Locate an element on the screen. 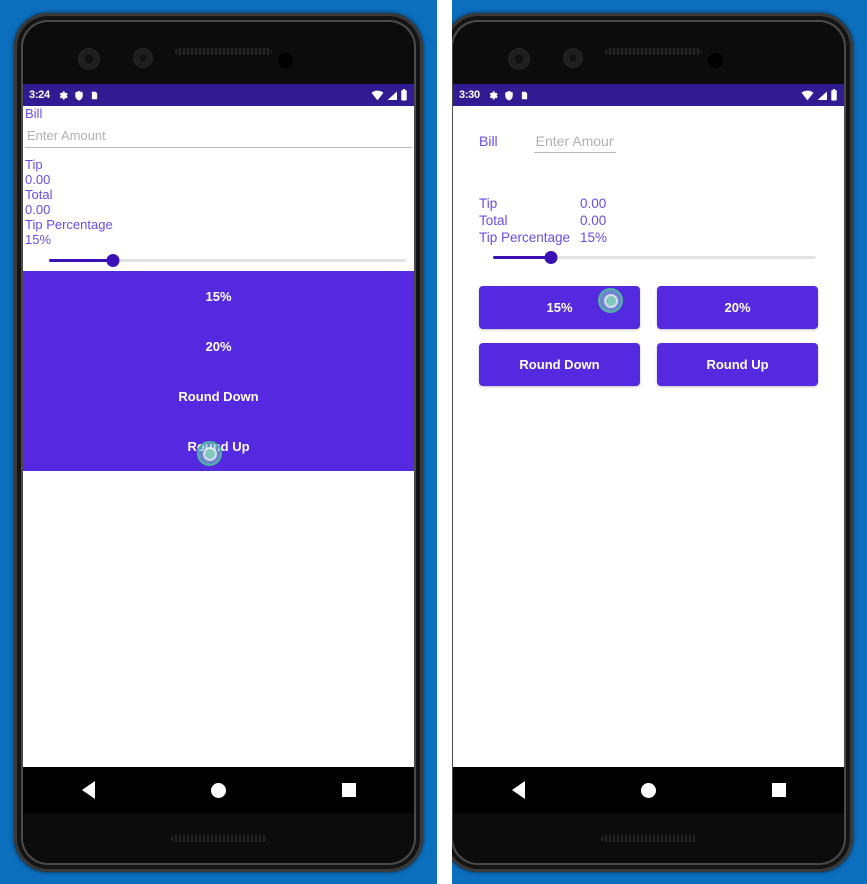 This screenshot has height=884, width=867. nav-back-button-right is located at coordinates (518, 790).